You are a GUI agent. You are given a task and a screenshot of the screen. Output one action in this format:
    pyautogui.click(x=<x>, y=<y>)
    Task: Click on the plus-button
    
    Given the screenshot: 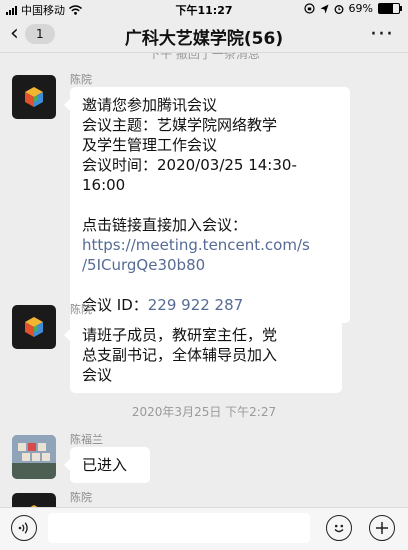 What is the action you would take?
    pyautogui.click(x=382, y=528)
    